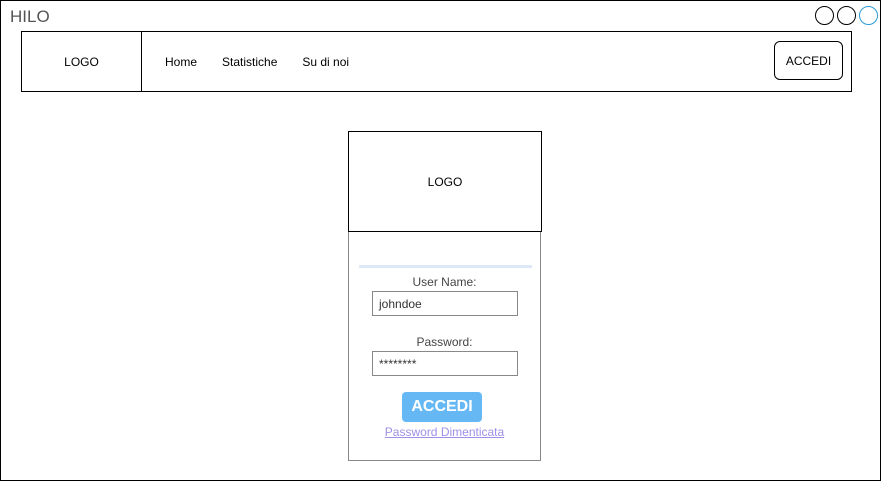 The image size is (881, 481). What do you see at coordinates (808, 60) in the screenshot?
I see `nav-login-button: ACCEDI` at bounding box center [808, 60].